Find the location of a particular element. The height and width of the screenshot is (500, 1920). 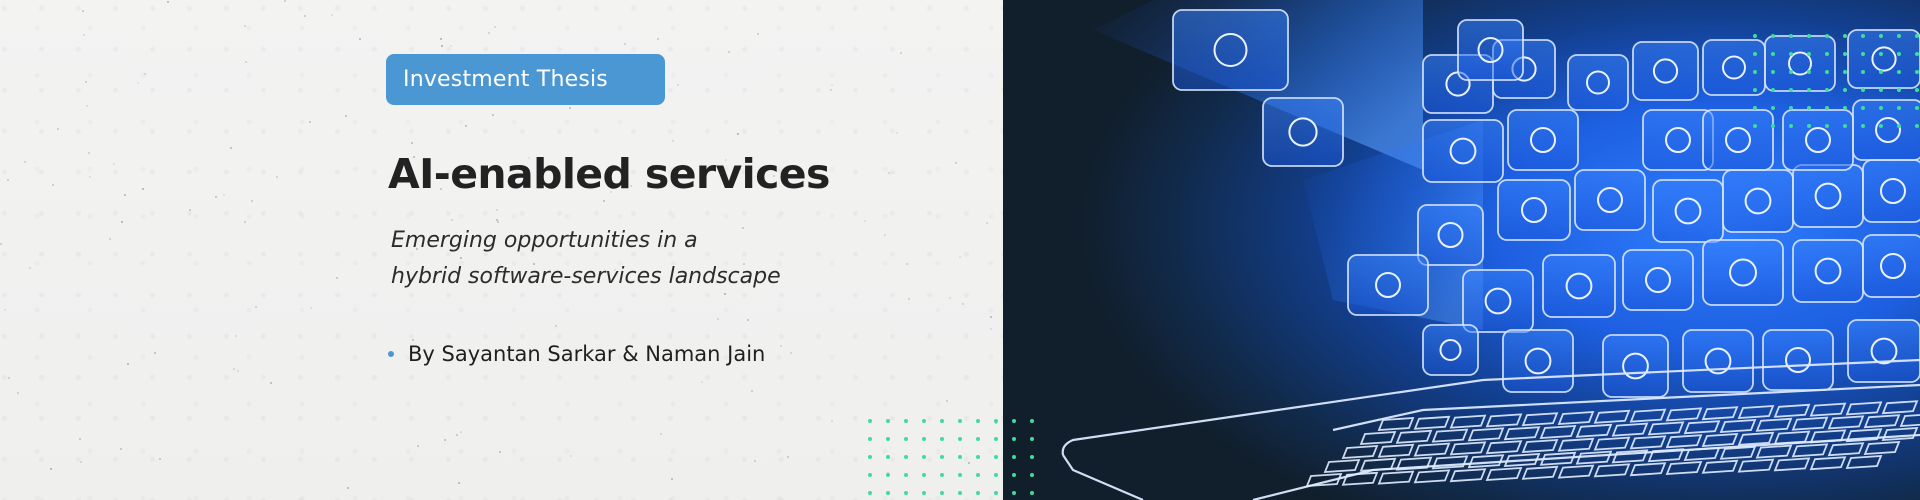

download-cube is located at coordinates (1828, 271).